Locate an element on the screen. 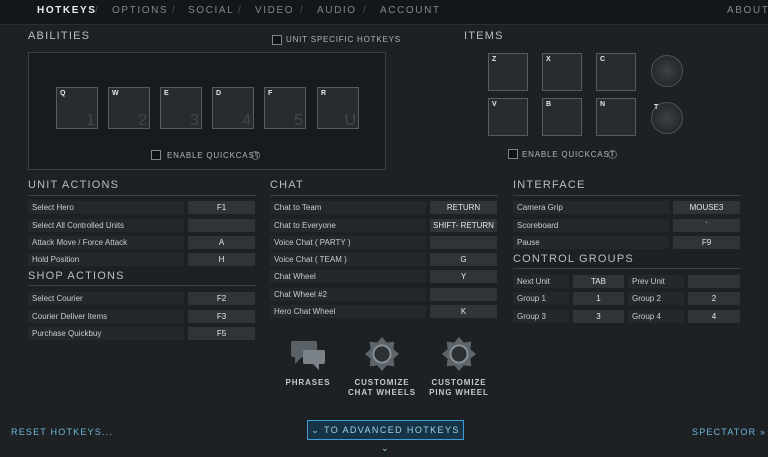 This screenshot has height=457, width=768. abilities-title: ABILITIES is located at coordinates (59, 36).